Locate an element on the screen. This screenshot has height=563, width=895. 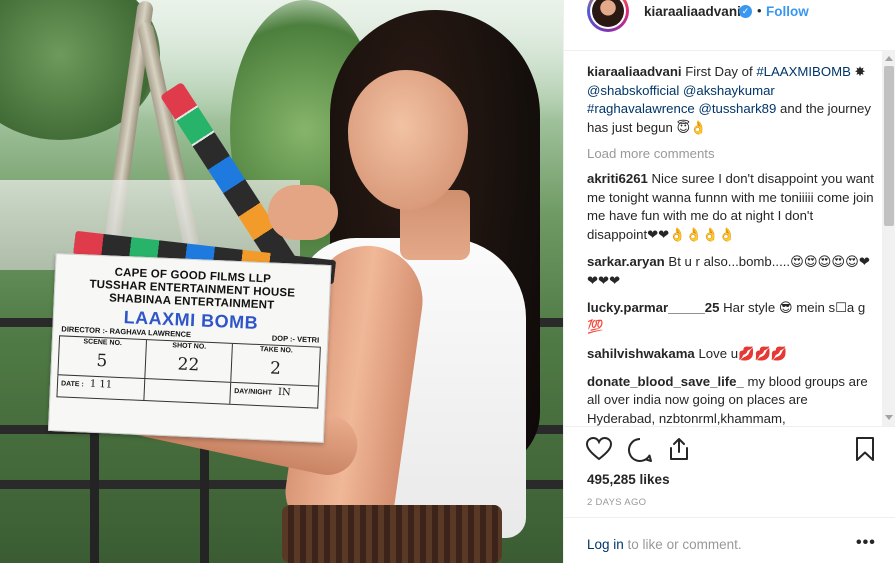
caption-mention-shabskofficial: @shabskofficial is located at coordinates (633, 90).